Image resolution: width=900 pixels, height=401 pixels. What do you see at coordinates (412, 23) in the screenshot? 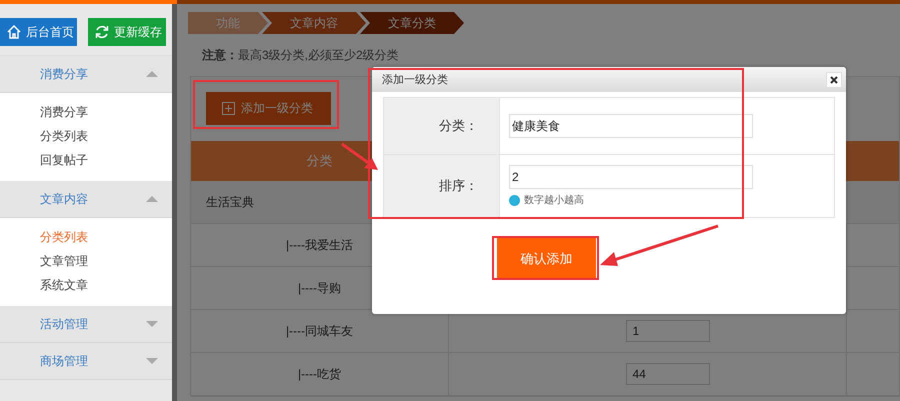
I see `breadcrumb-item: 文章分类` at bounding box center [412, 23].